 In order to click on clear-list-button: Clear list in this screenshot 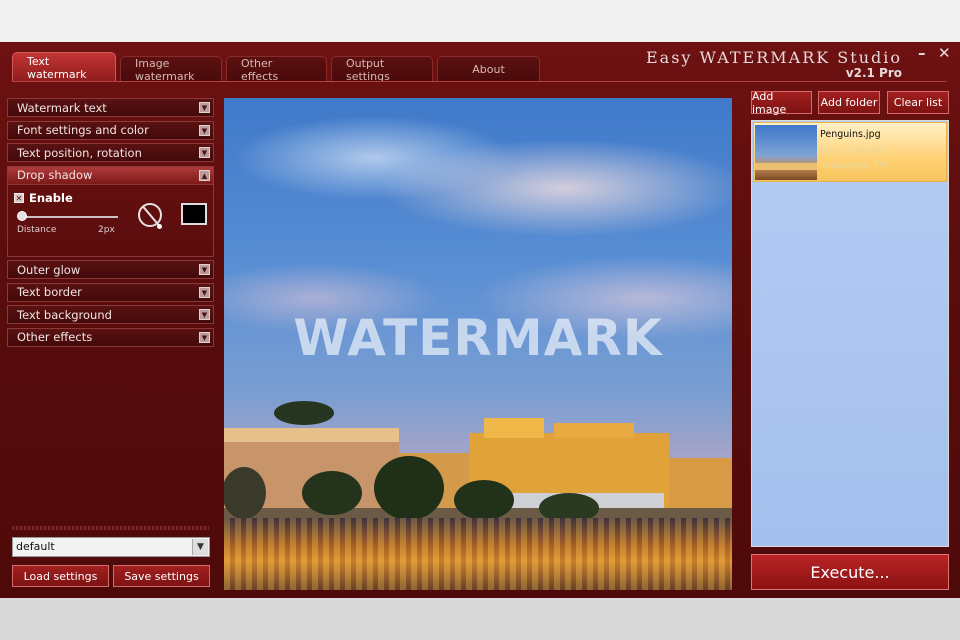, I will do `click(918, 102)`.